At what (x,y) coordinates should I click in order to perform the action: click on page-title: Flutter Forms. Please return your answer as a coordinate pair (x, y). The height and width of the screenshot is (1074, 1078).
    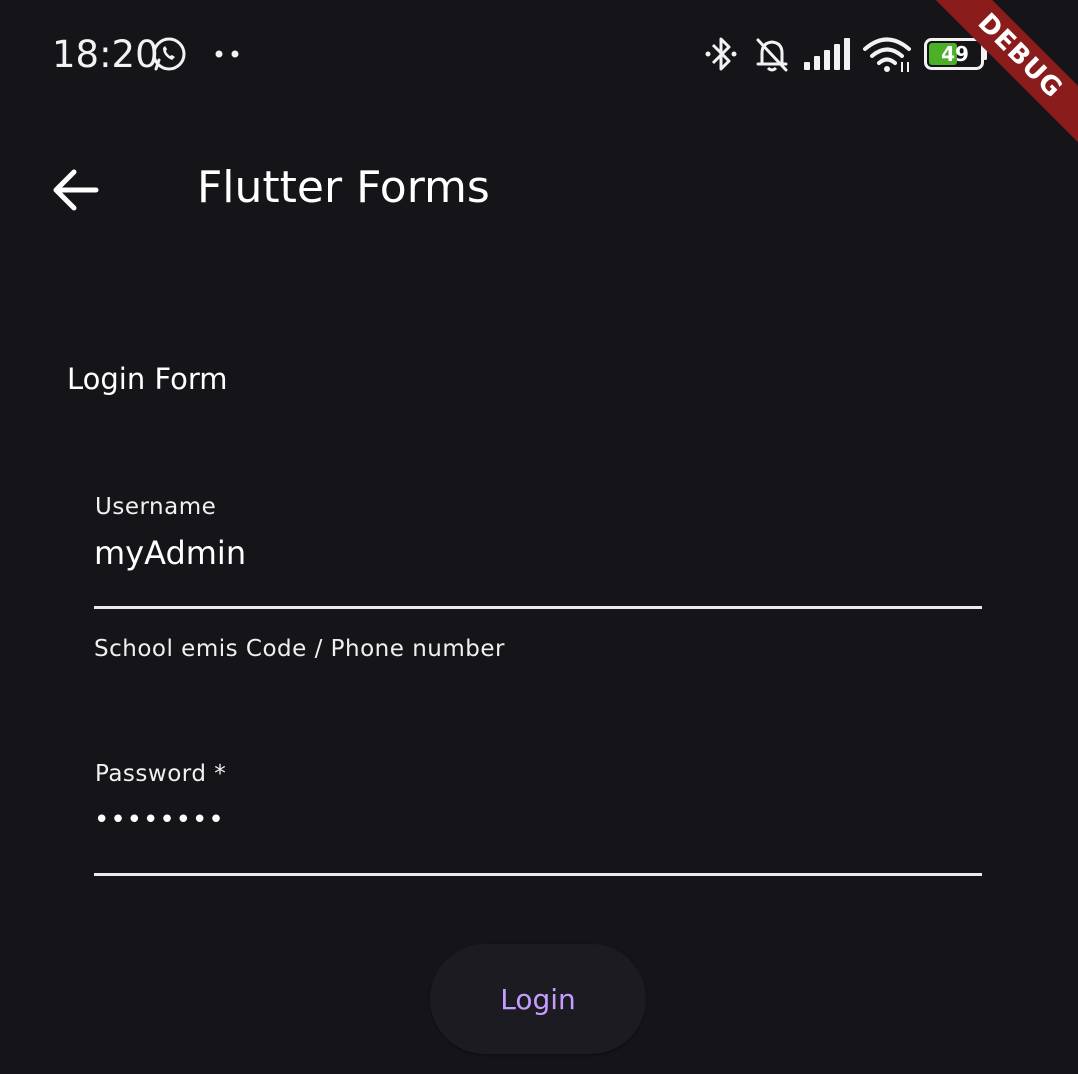
    Looking at the image, I should click on (343, 187).